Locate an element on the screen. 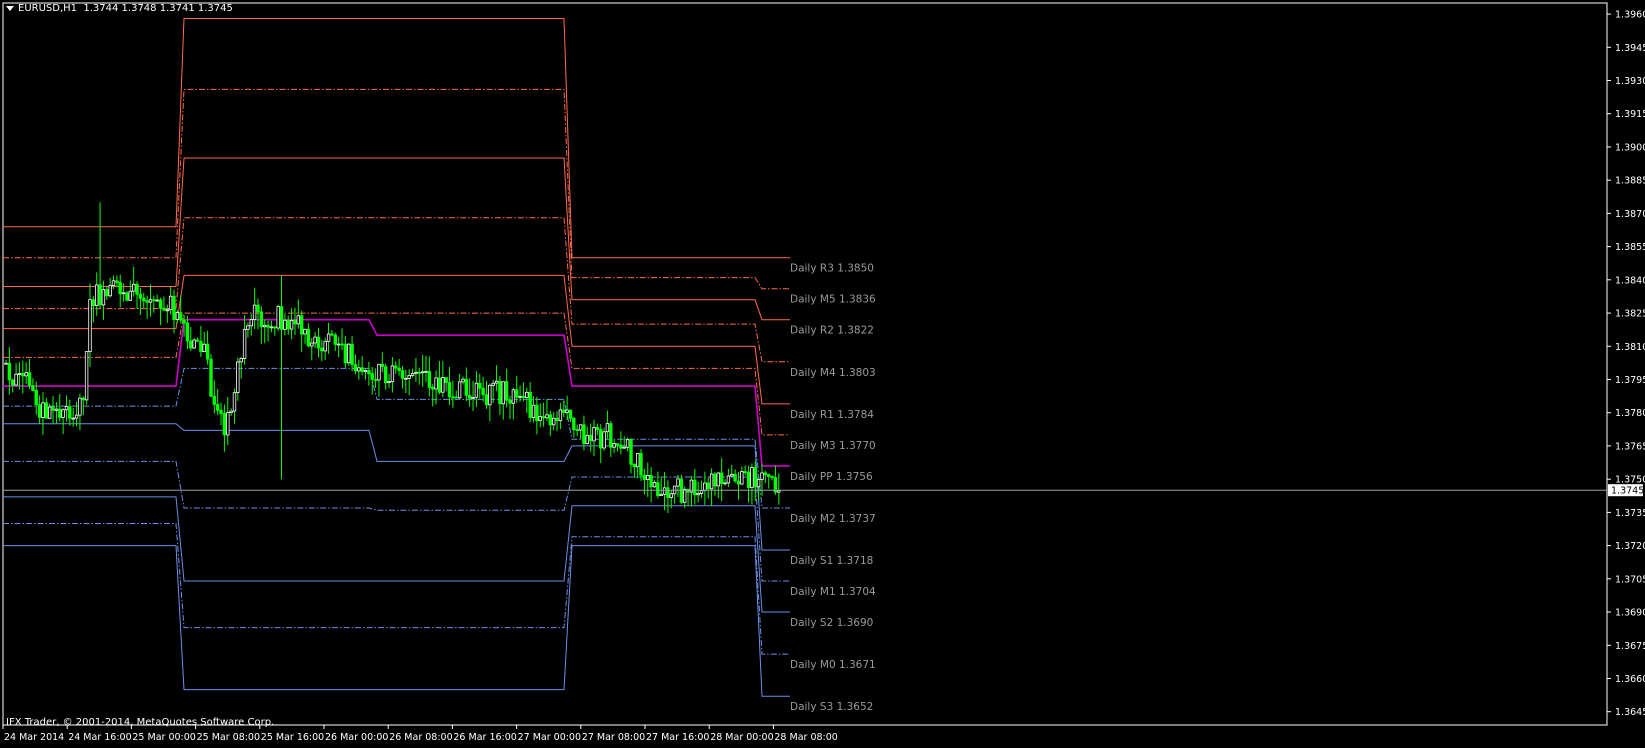 This screenshot has width=1645, height=748. y-tick-label: 1.3945 is located at coordinates (1630, 48).